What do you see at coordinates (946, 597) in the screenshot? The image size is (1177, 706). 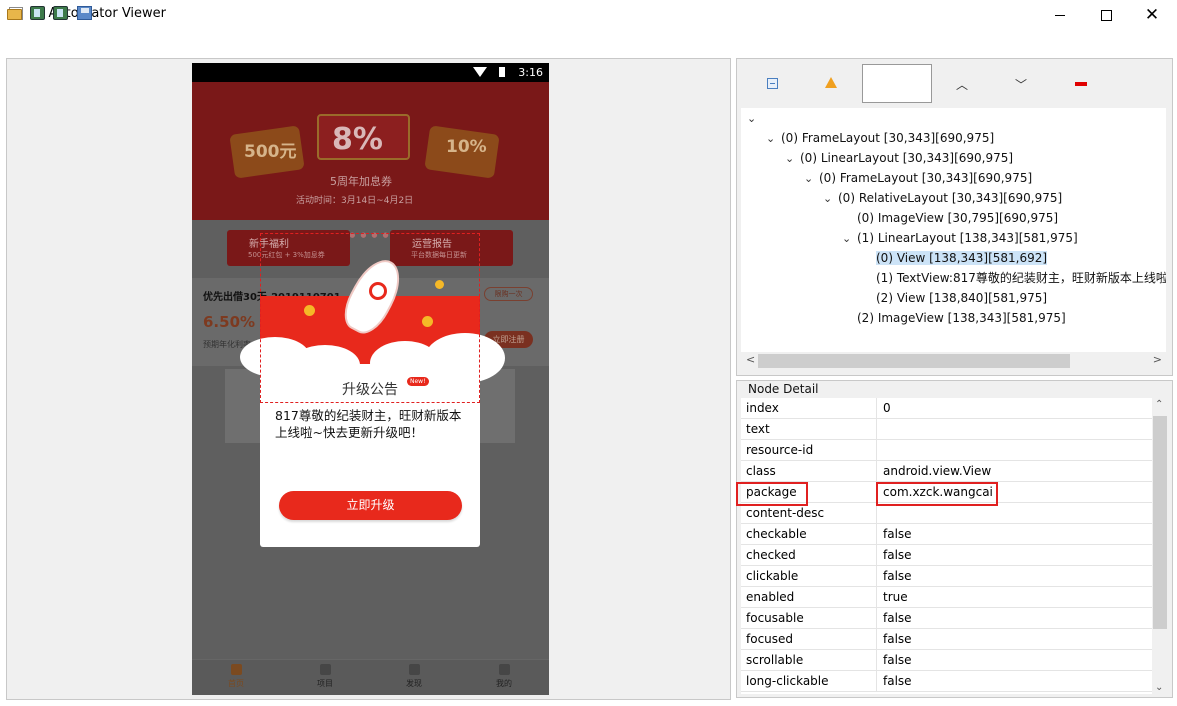 I see `detail-row: enabled true` at bounding box center [946, 597].